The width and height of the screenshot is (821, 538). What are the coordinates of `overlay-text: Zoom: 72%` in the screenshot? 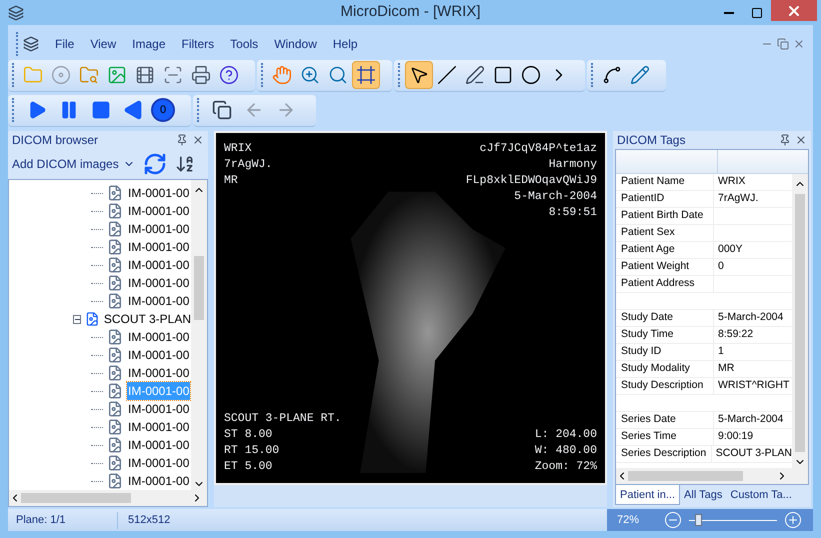 It's located at (565, 467).